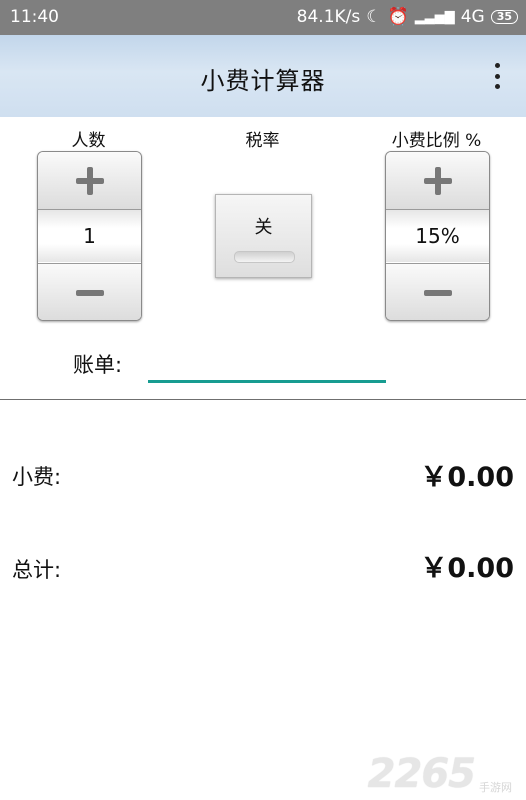 The image size is (526, 800). I want to click on alarm-icon: ⏰, so click(398, 17).